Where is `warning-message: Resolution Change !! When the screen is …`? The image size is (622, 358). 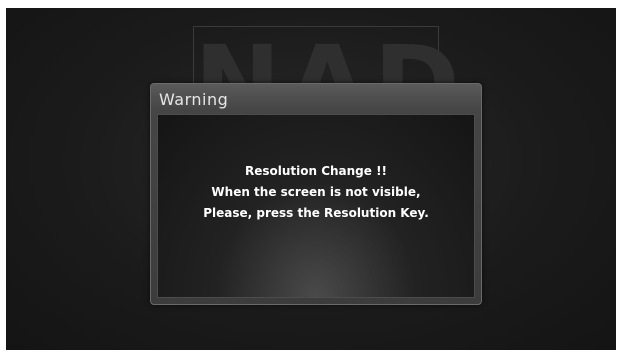
warning-message: Resolution Change !! When the screen is … is located at coordinates (316, 192).